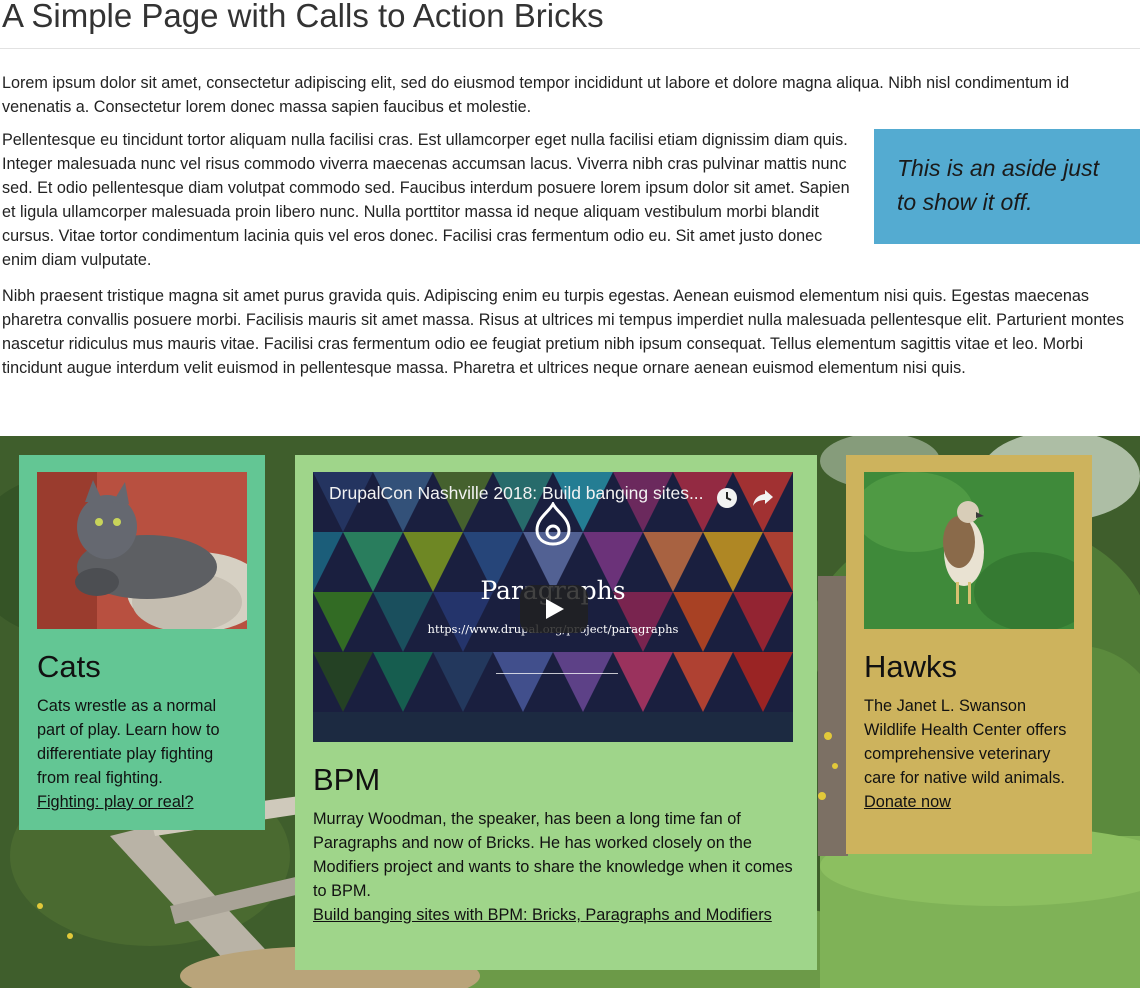 This screenshot has height=988, width=1140. I want to click on aside-box: This is an aside just to show it off., so click(1007, 186).